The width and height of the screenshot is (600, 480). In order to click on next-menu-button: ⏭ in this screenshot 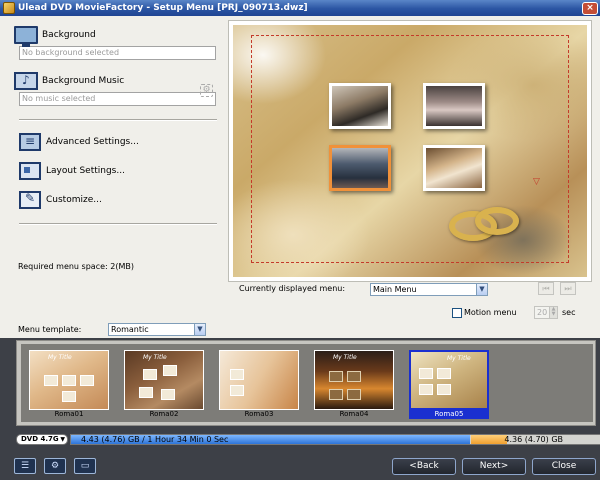, I will do `click(568, 288)`.